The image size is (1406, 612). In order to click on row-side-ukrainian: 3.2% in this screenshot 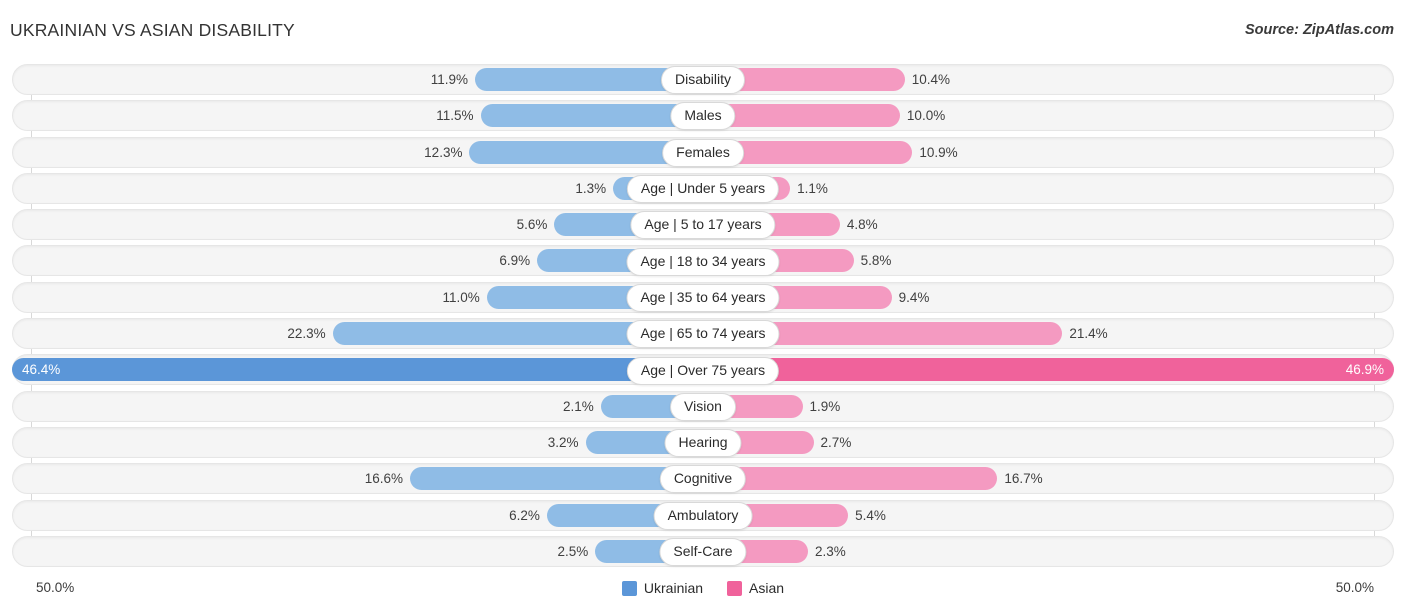, I will do `click(357, 442)`.